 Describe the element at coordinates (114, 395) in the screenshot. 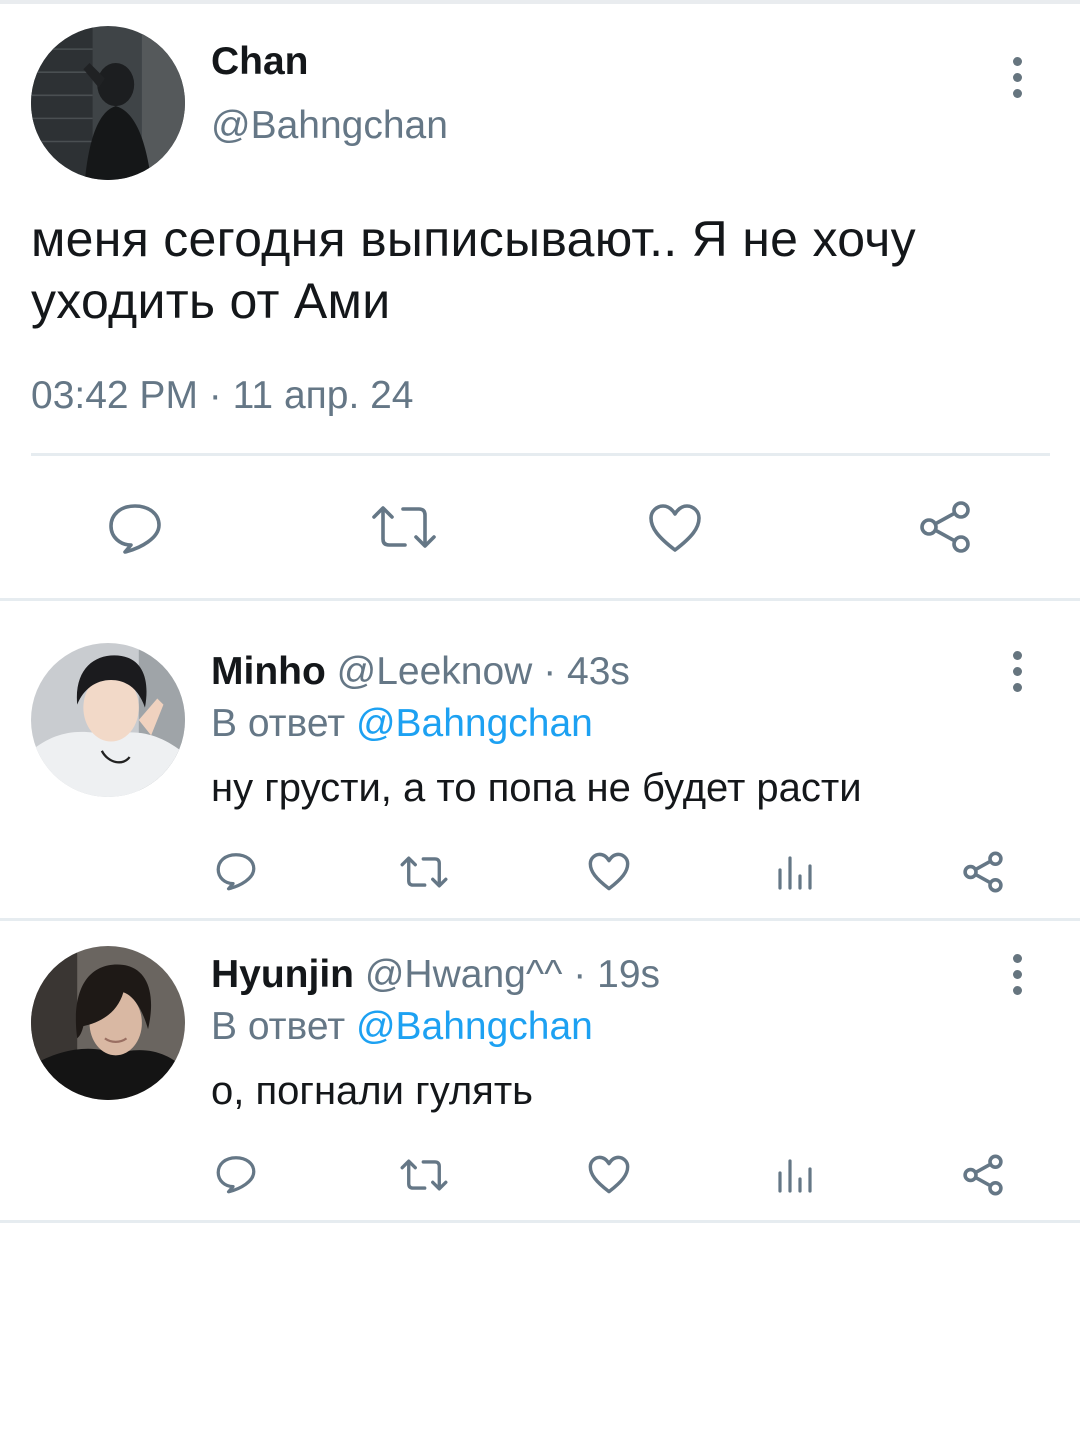

I see `tweet-time: 03:42 PM` at that location.